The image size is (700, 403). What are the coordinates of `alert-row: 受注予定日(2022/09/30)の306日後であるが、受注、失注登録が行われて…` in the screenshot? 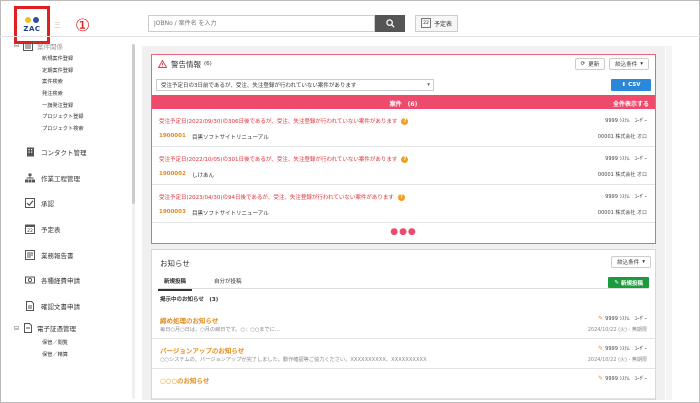 It's located at (403, 128).